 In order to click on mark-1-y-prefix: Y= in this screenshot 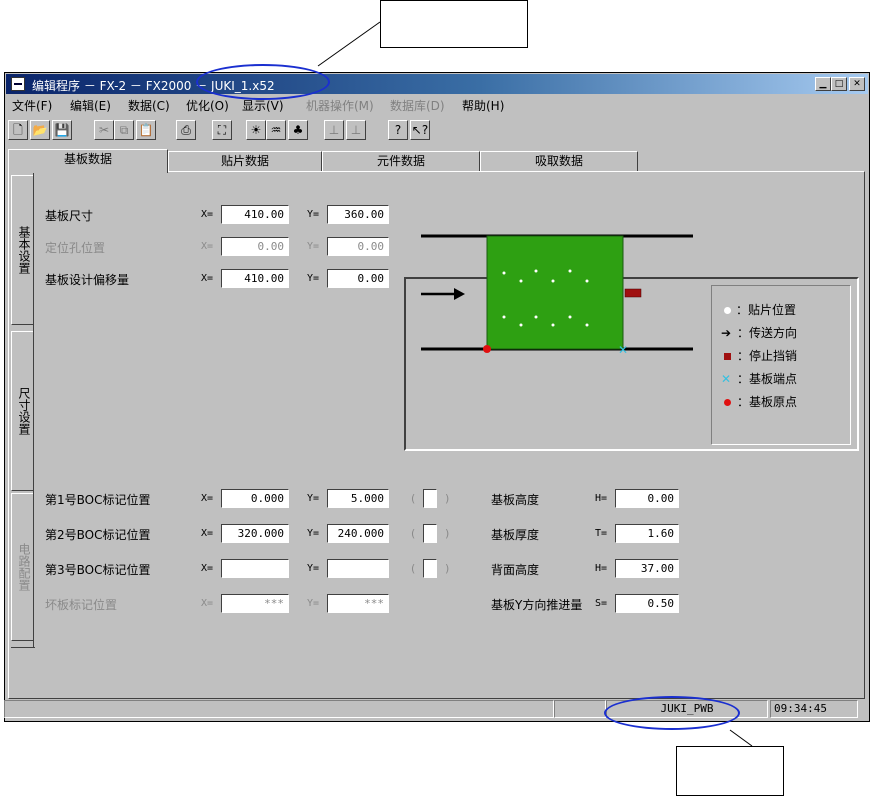, I will do `click(313, 498)`.